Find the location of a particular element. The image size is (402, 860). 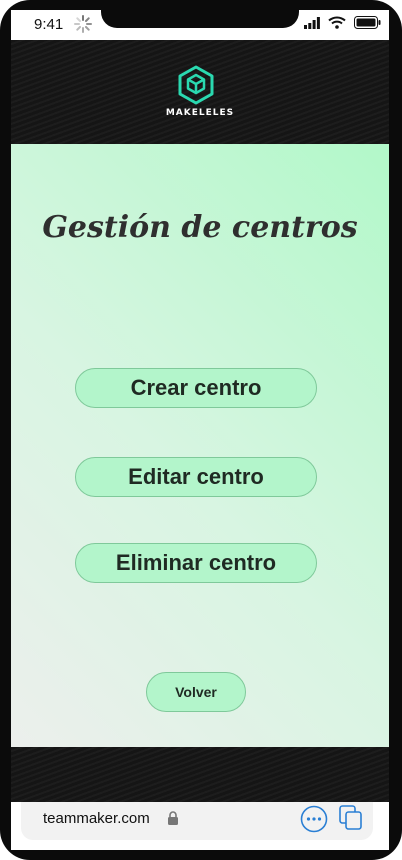

wifi-icon is located at coordinates (337, 22).